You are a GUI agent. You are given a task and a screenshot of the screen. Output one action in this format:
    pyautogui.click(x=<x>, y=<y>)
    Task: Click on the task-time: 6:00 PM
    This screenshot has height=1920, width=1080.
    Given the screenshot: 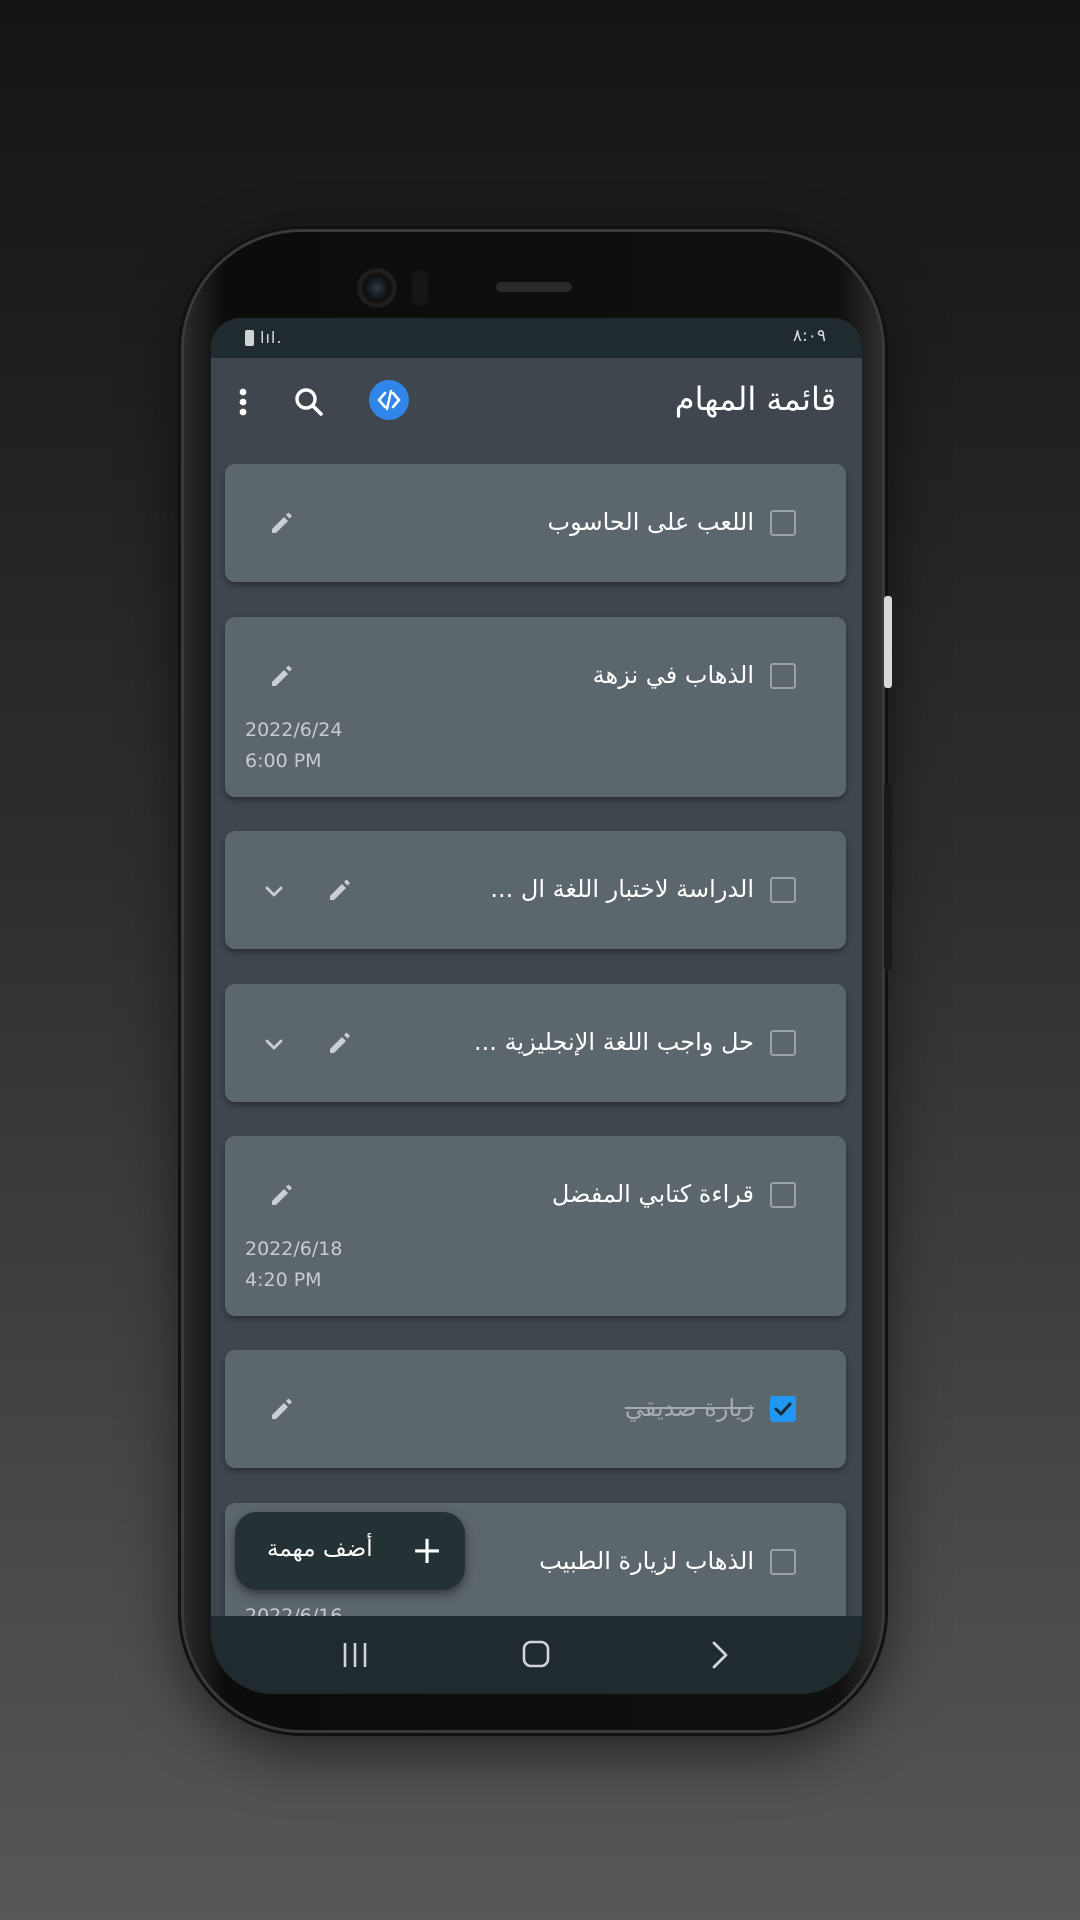 What is the action you would take?
    pyautogui.click(x=283, y=761)
    